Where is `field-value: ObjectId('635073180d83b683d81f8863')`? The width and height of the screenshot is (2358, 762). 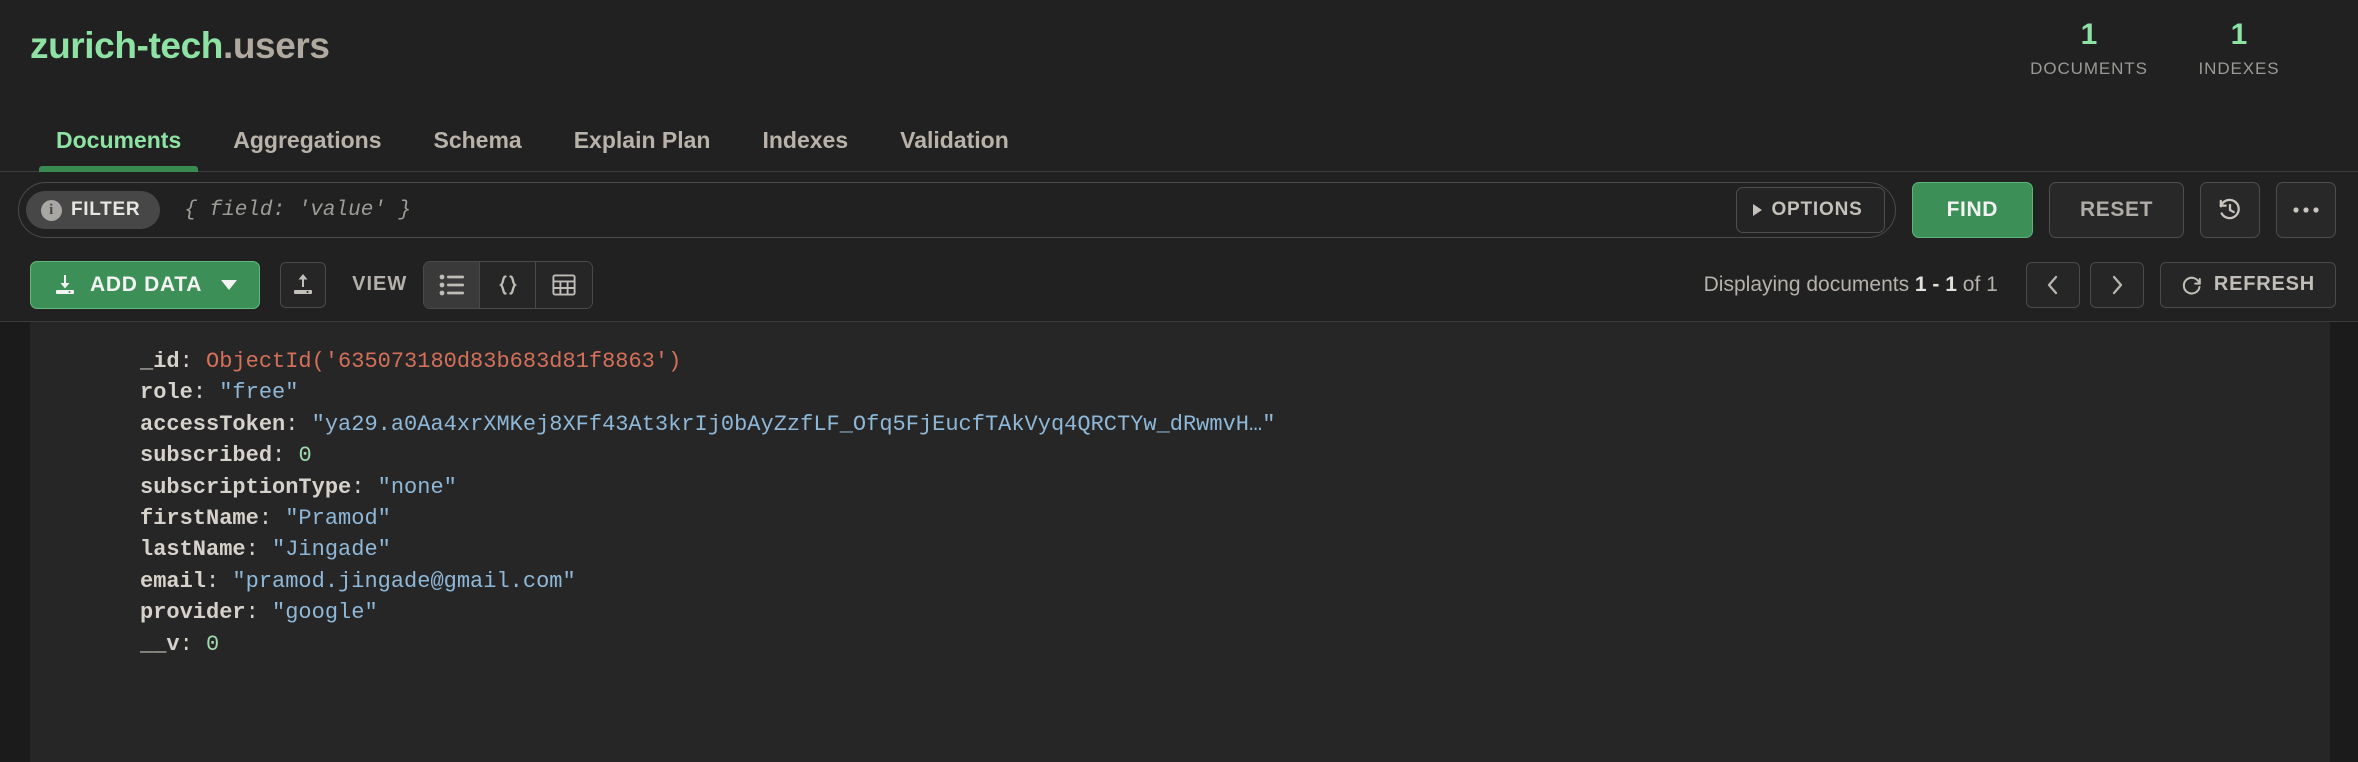 field-value: ObjectId('635073180d83b683d81f8863') is located at coordinates (444, 361).